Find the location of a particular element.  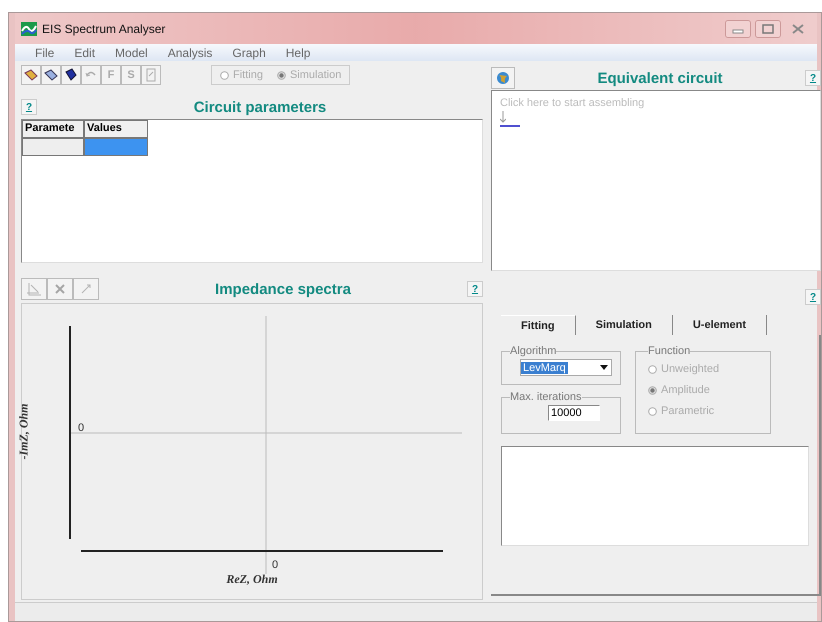

menu-item: Graph is located at coordinates (249, 52).